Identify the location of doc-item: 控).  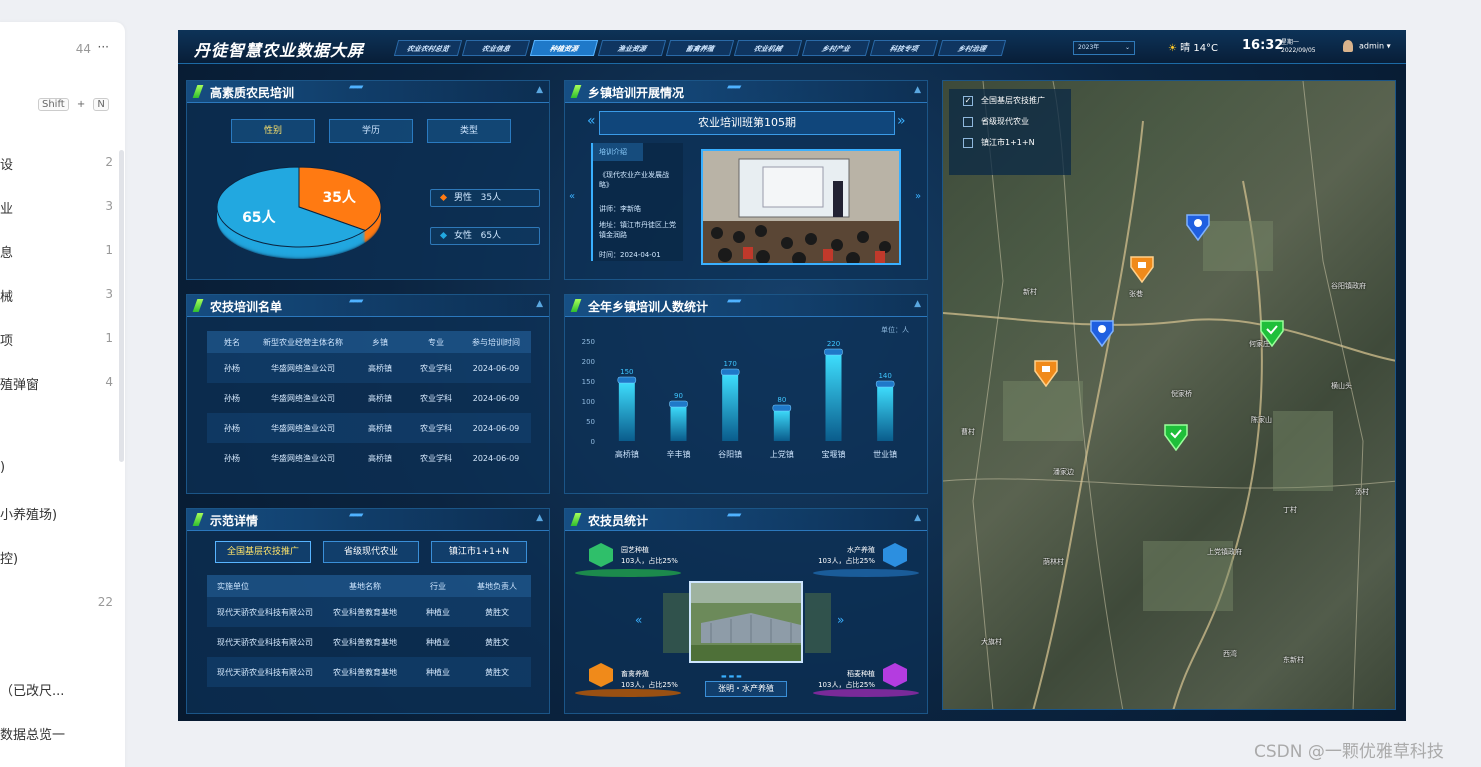
(55, 557).